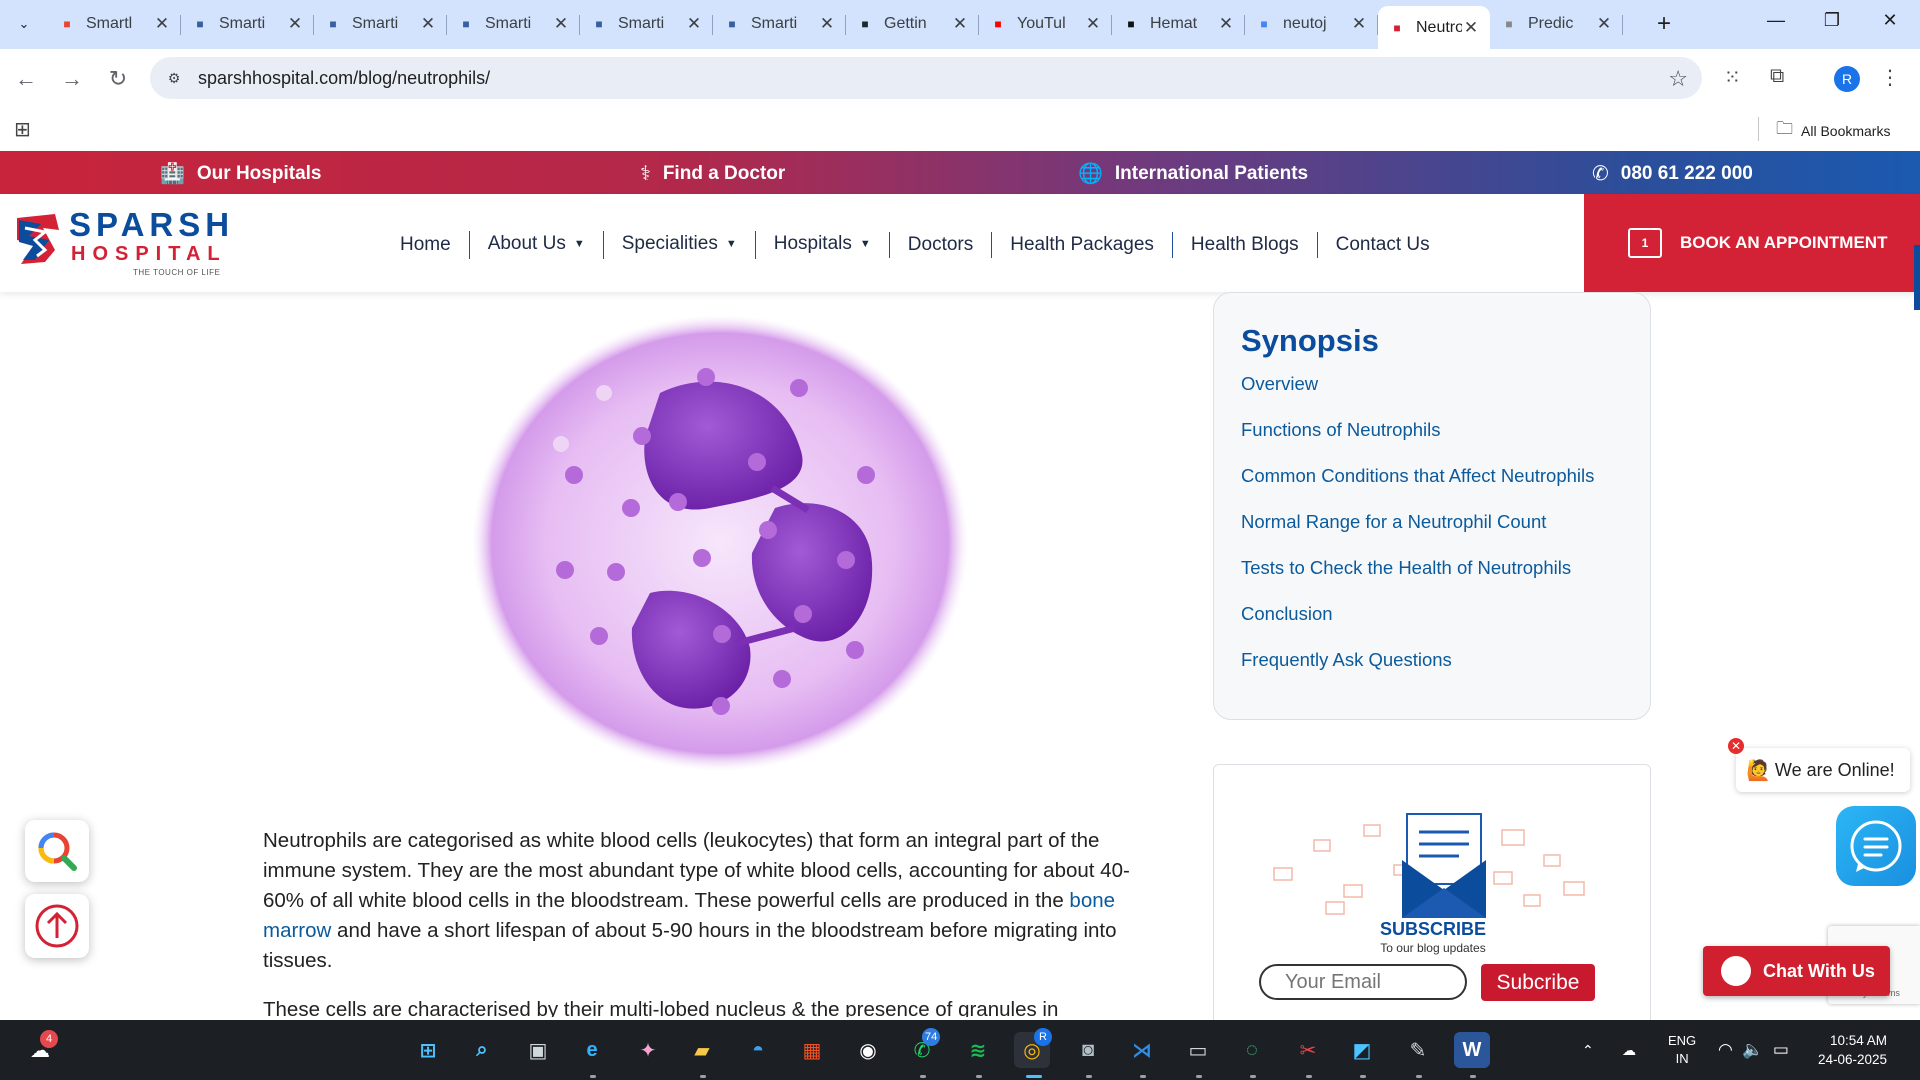  Describe the element at coordinates (57, 851) in the screenshot. I see `floating-search-button` at that location.